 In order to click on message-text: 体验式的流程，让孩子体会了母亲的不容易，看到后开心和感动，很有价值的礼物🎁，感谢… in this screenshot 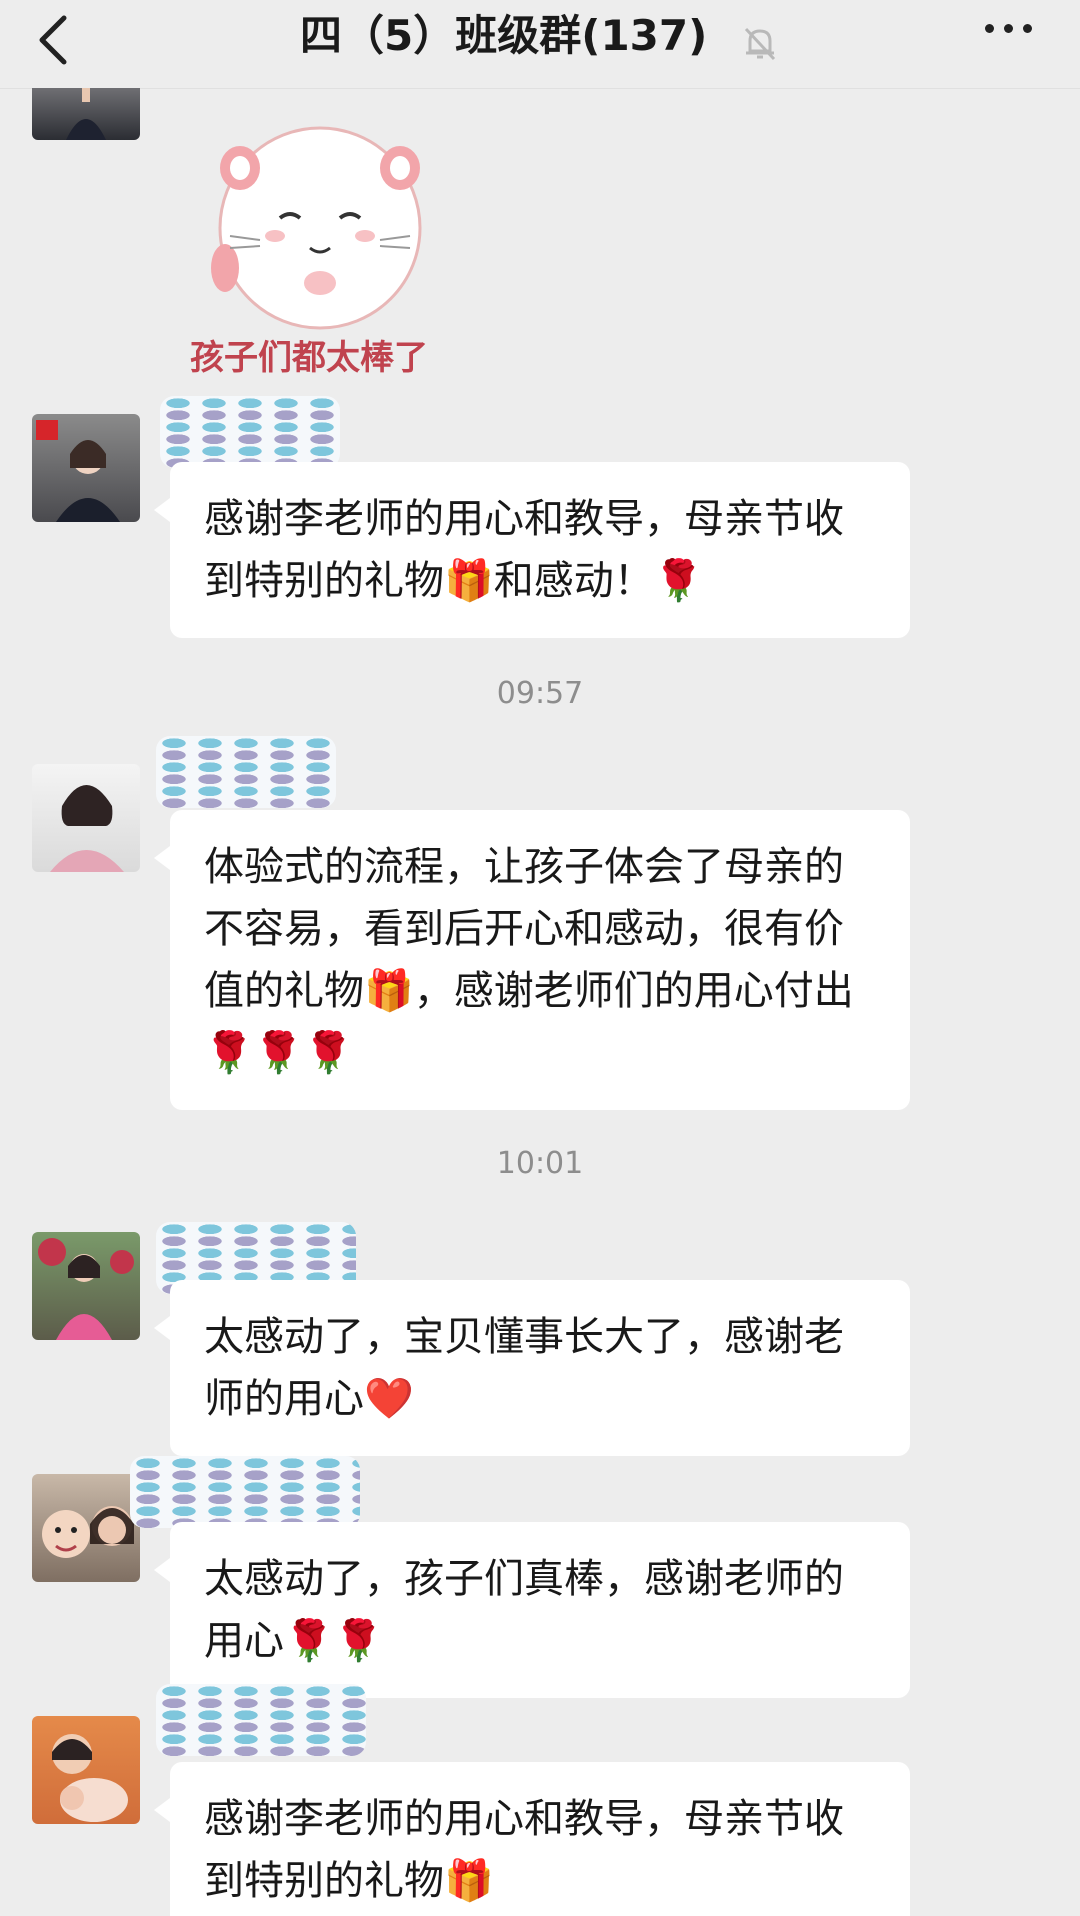, I will do `click(529, 960)`.